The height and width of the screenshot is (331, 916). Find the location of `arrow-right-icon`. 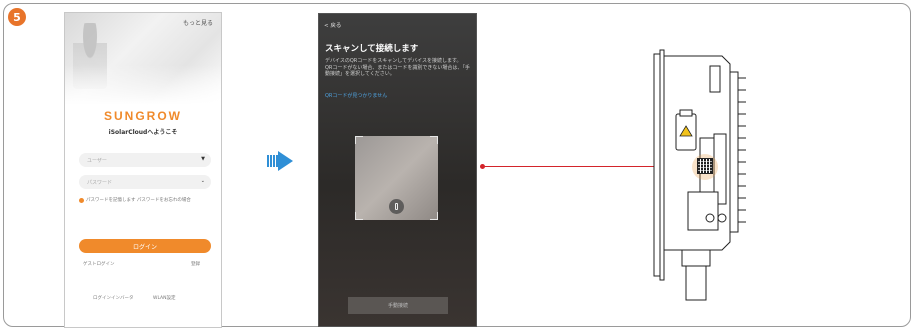

arrow-right-icon is located at coordinates (282, 161).